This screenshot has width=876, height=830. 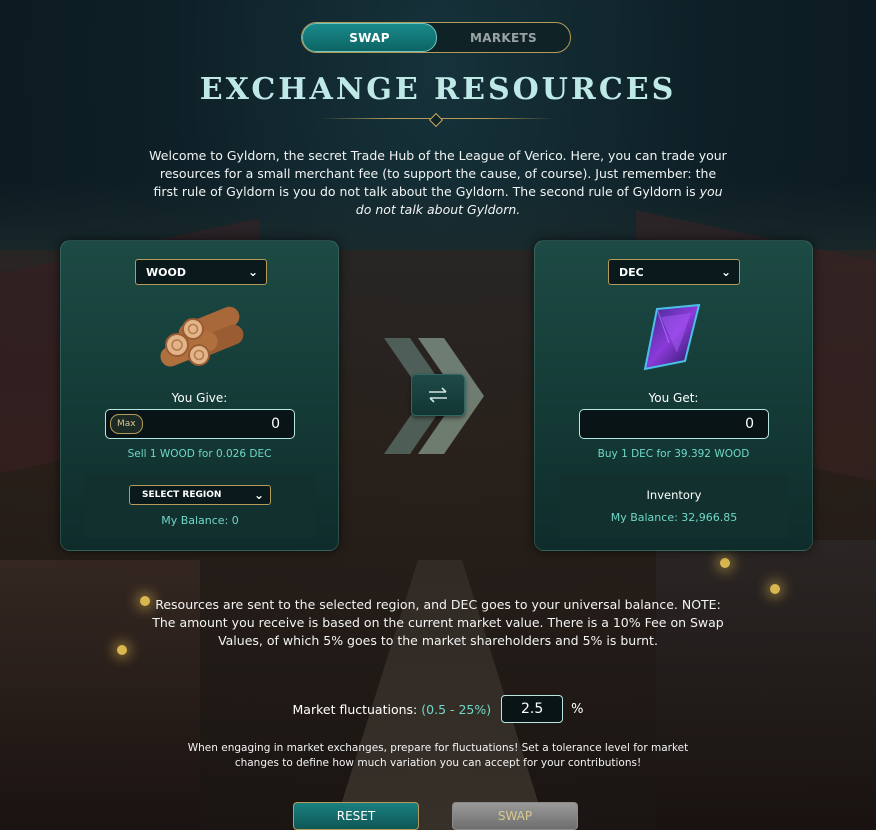 I want to click on market-fluctuation-row: Market fluctuations: (0.5 - 25%) 2.5 %, so click(x=438, y=709).